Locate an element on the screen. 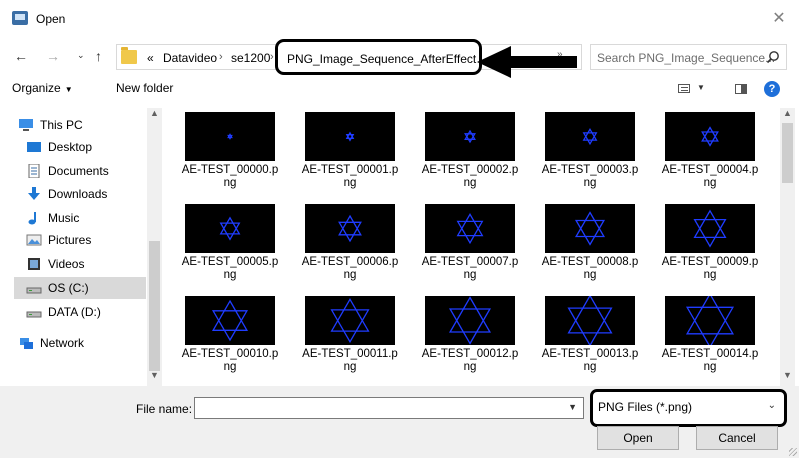 Image resolution: width=799 pixels, height=458 pixels. breadcrumb-item-datavideo: Datavideo is located at coordinates (190, 58).